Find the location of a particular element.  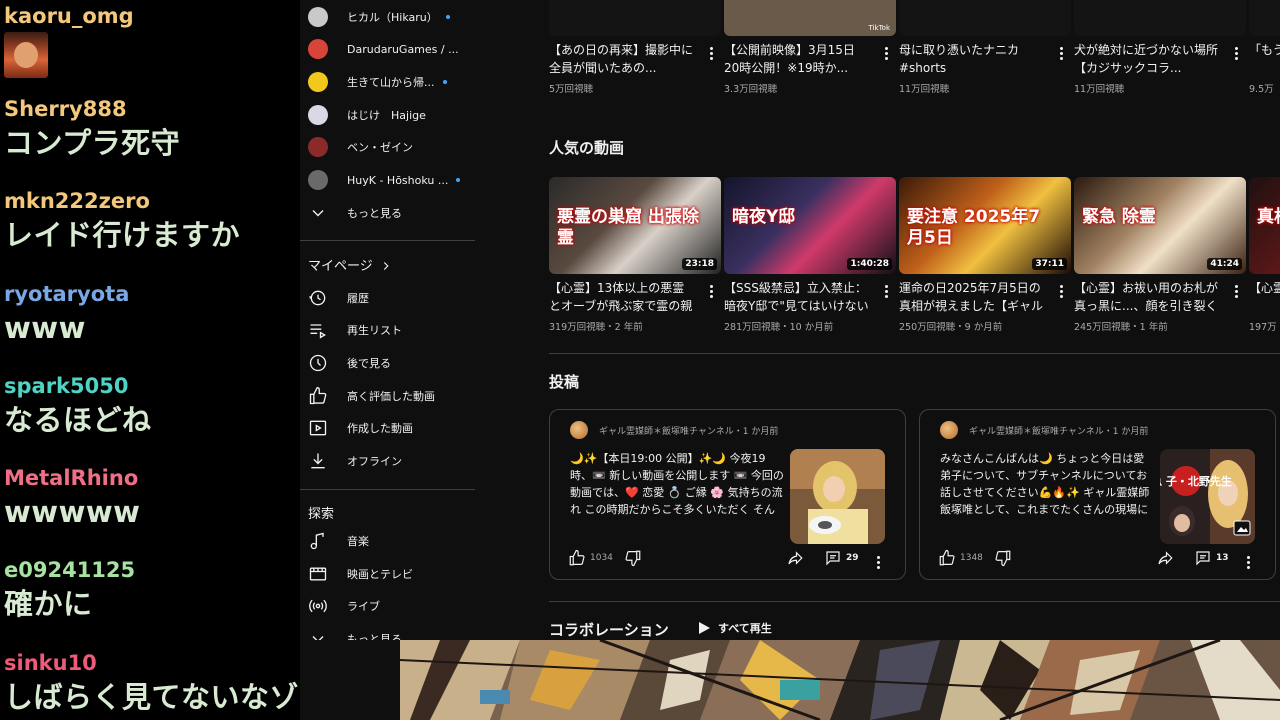

video-card: 「もう...めた件 9.5万 is located at coordinates (1264, 47).